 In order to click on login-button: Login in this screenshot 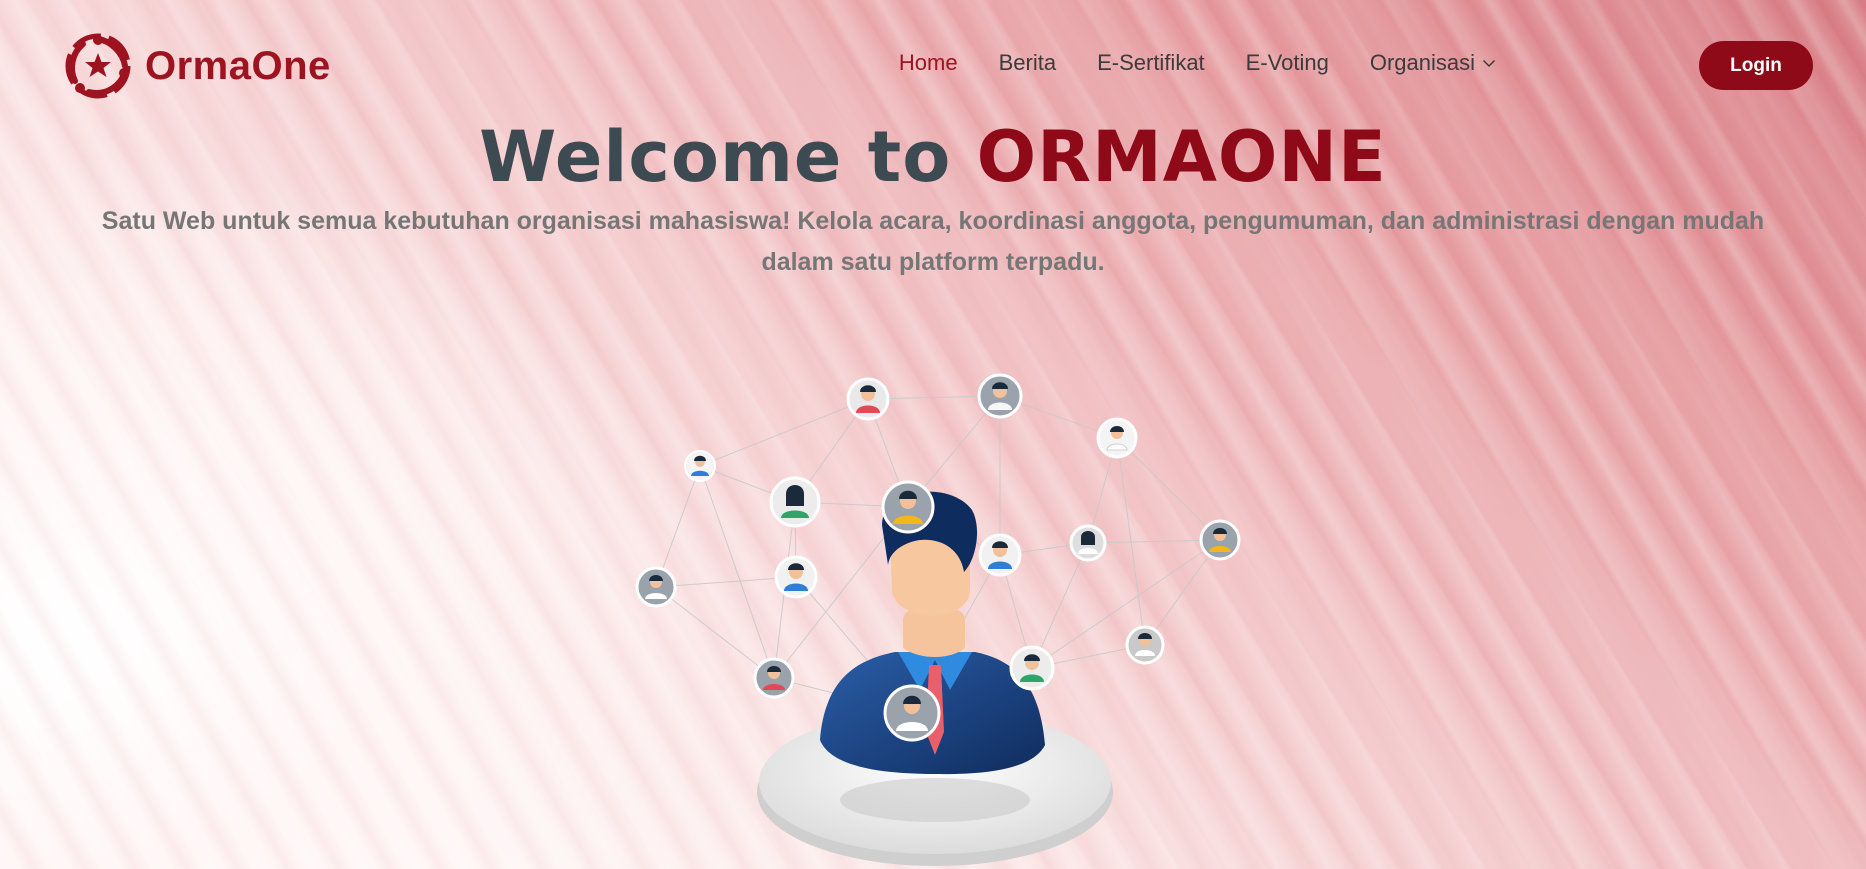, I will do `click(1756, 65)`.